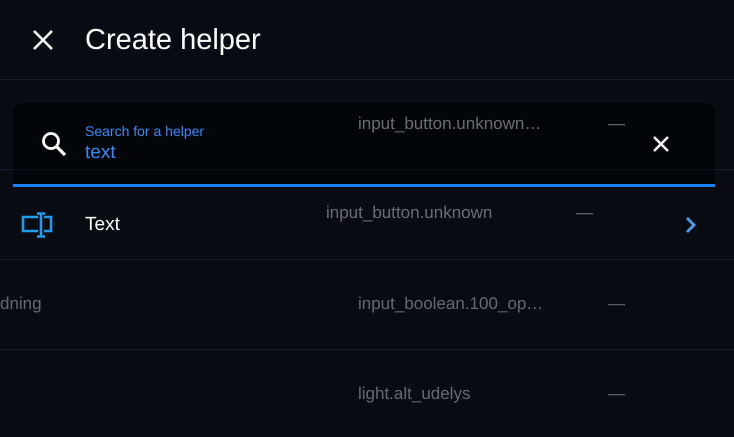 The width and height of the screenshot is (734, 437). What do you see at coordinates (37, 225) in the screenshot?
I see `text-field-icon` at bounding box center [37, 225].